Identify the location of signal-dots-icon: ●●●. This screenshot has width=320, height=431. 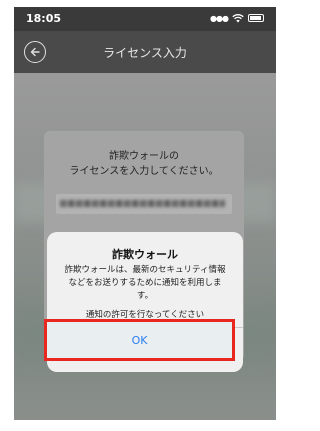
(219, 18).